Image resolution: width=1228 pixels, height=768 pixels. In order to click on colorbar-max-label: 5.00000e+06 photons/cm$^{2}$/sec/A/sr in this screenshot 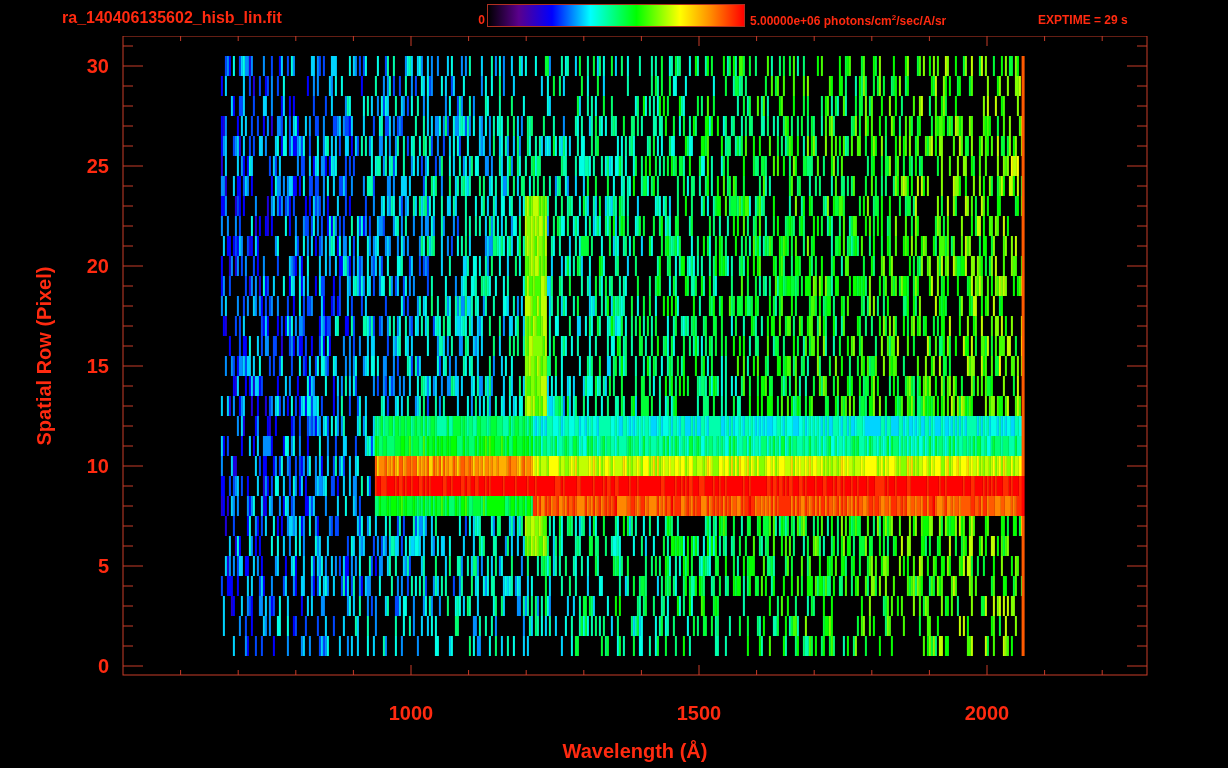, I will do `click(849, 20)`.